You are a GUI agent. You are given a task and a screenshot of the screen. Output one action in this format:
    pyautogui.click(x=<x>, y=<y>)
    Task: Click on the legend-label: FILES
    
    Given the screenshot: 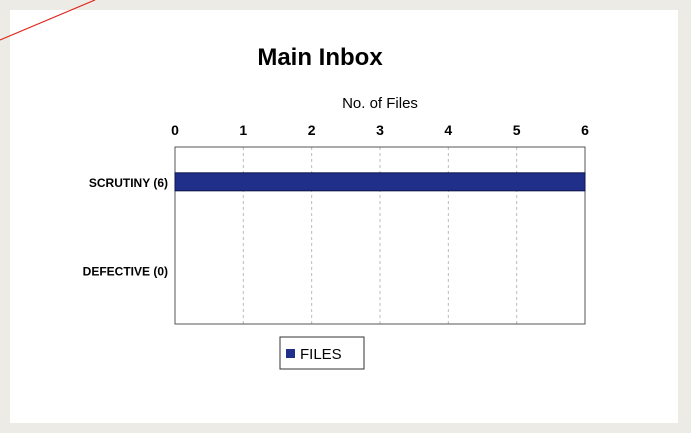 What is the action you would take?
    pyautogui.click(x=321, y=354)
    